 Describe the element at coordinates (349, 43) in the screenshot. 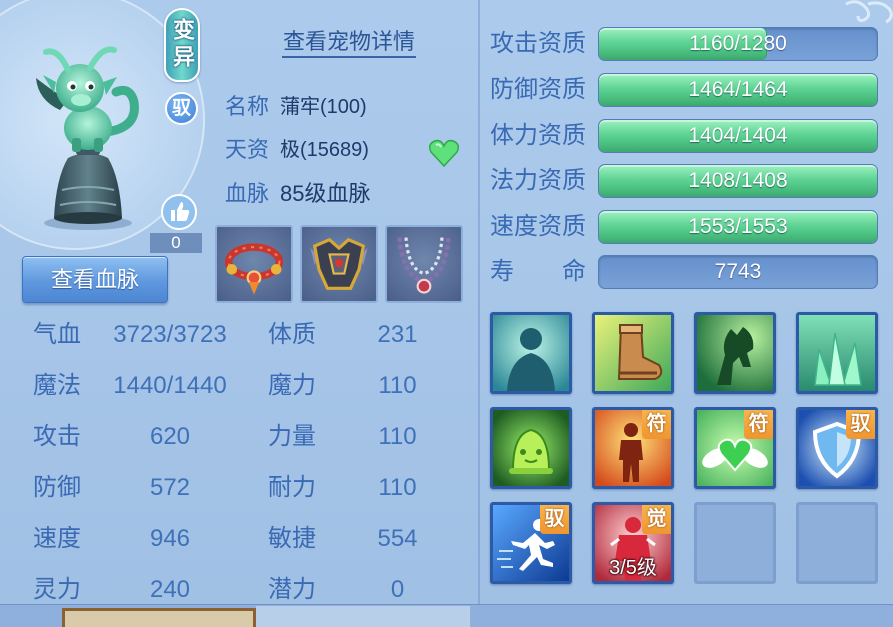

I see `view-pet-details-link: 查看宠物详情` at that location.